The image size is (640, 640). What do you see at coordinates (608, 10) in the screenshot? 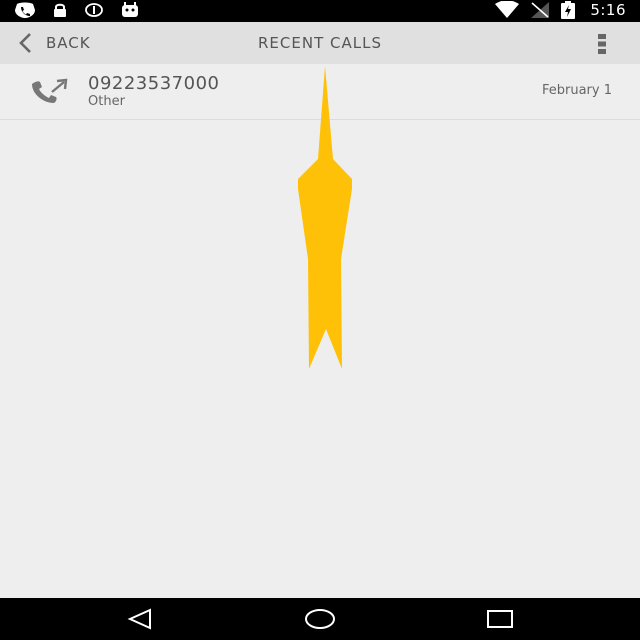
I see `status-clock: 5:16` at bounding box center [608, 10].